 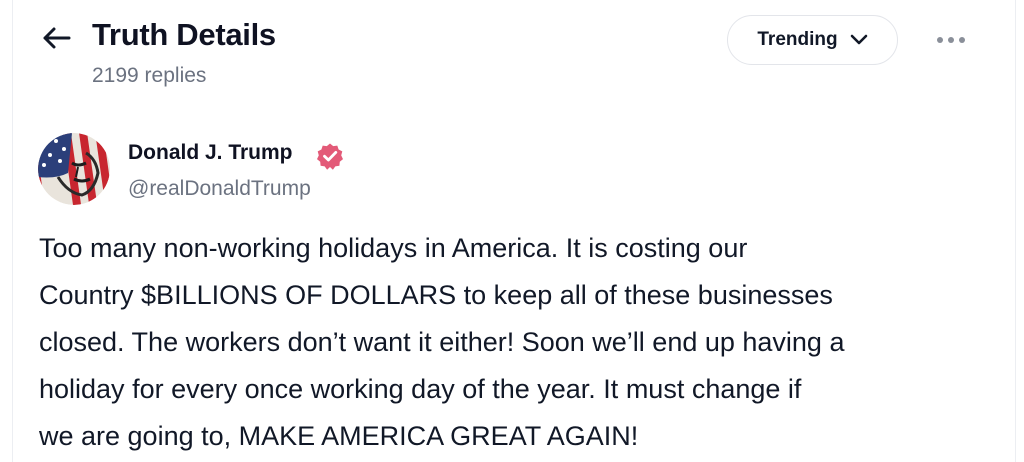 I want to click on arrow-left-icon, so click(x=57, y=38).